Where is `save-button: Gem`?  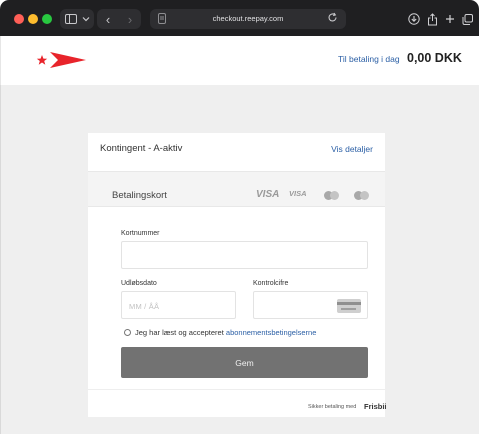
save-button: Gem is located at coordinates (244, 362).